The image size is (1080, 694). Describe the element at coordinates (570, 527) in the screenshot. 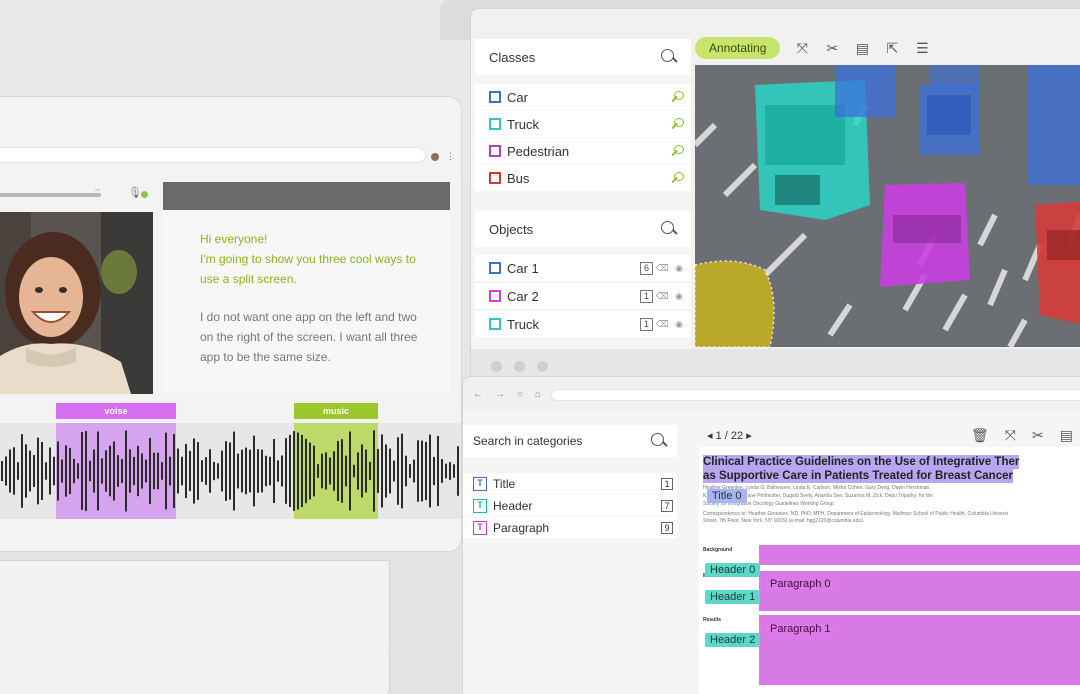

I see `category-item-paragraph: T Paragraph 9` at that location.